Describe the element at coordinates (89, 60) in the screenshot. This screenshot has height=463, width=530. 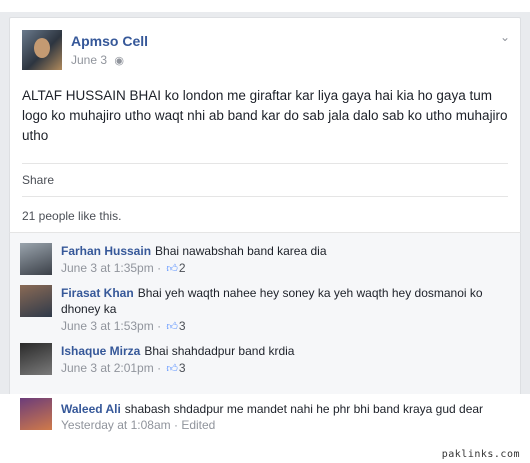
I see `post-date-text: June 3` at that location.